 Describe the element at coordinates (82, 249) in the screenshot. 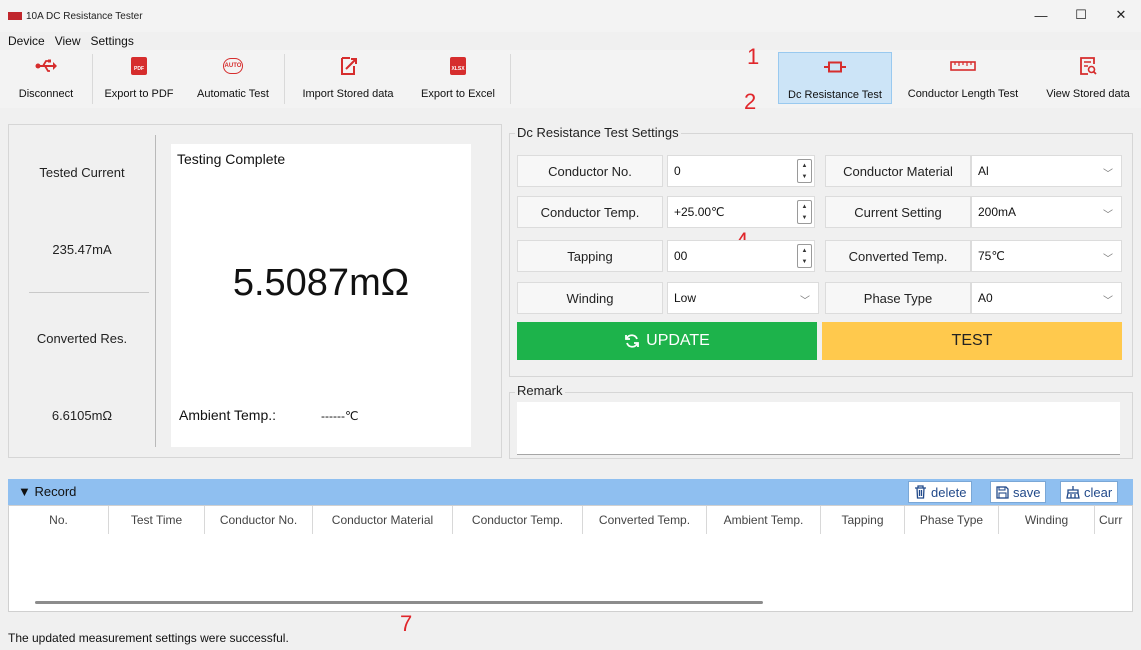

I see `tested-current-value: 235.47mA` at that location.